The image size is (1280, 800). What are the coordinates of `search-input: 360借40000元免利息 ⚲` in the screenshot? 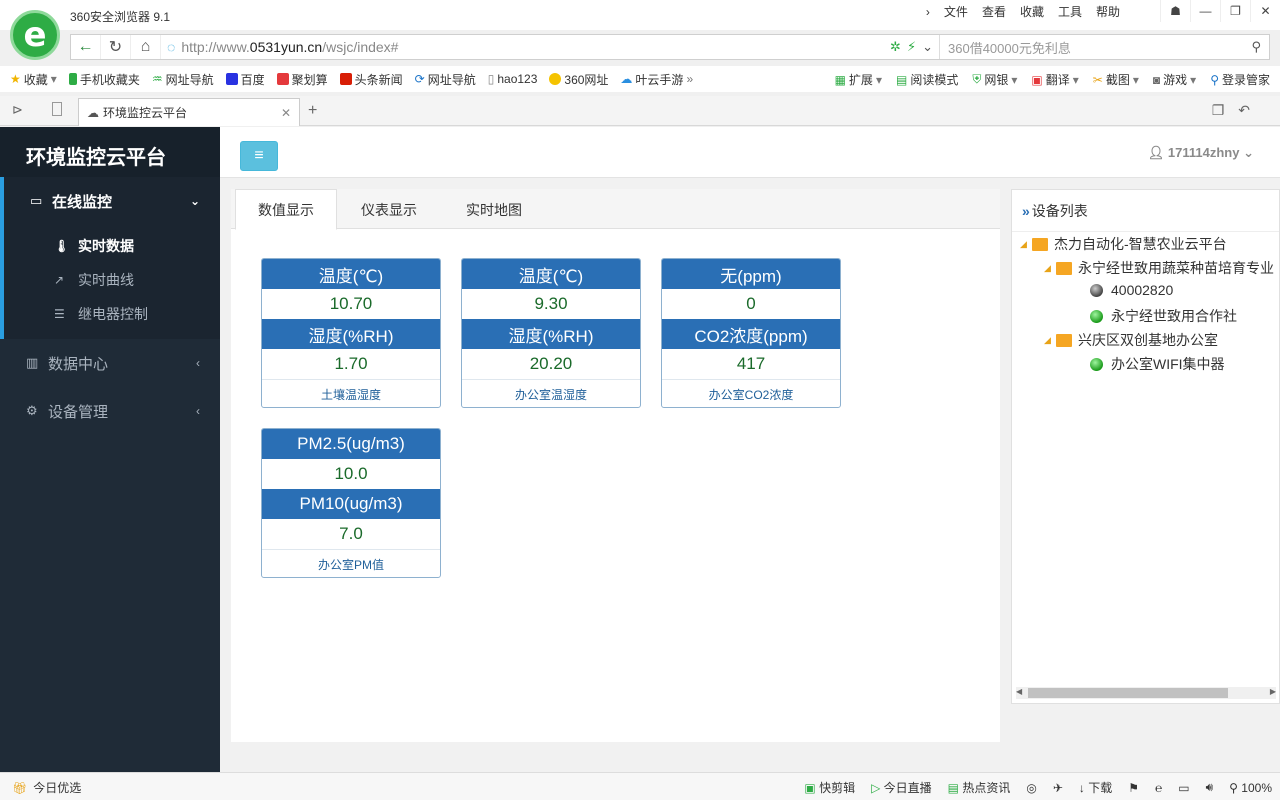 It's located at (1104, 47).